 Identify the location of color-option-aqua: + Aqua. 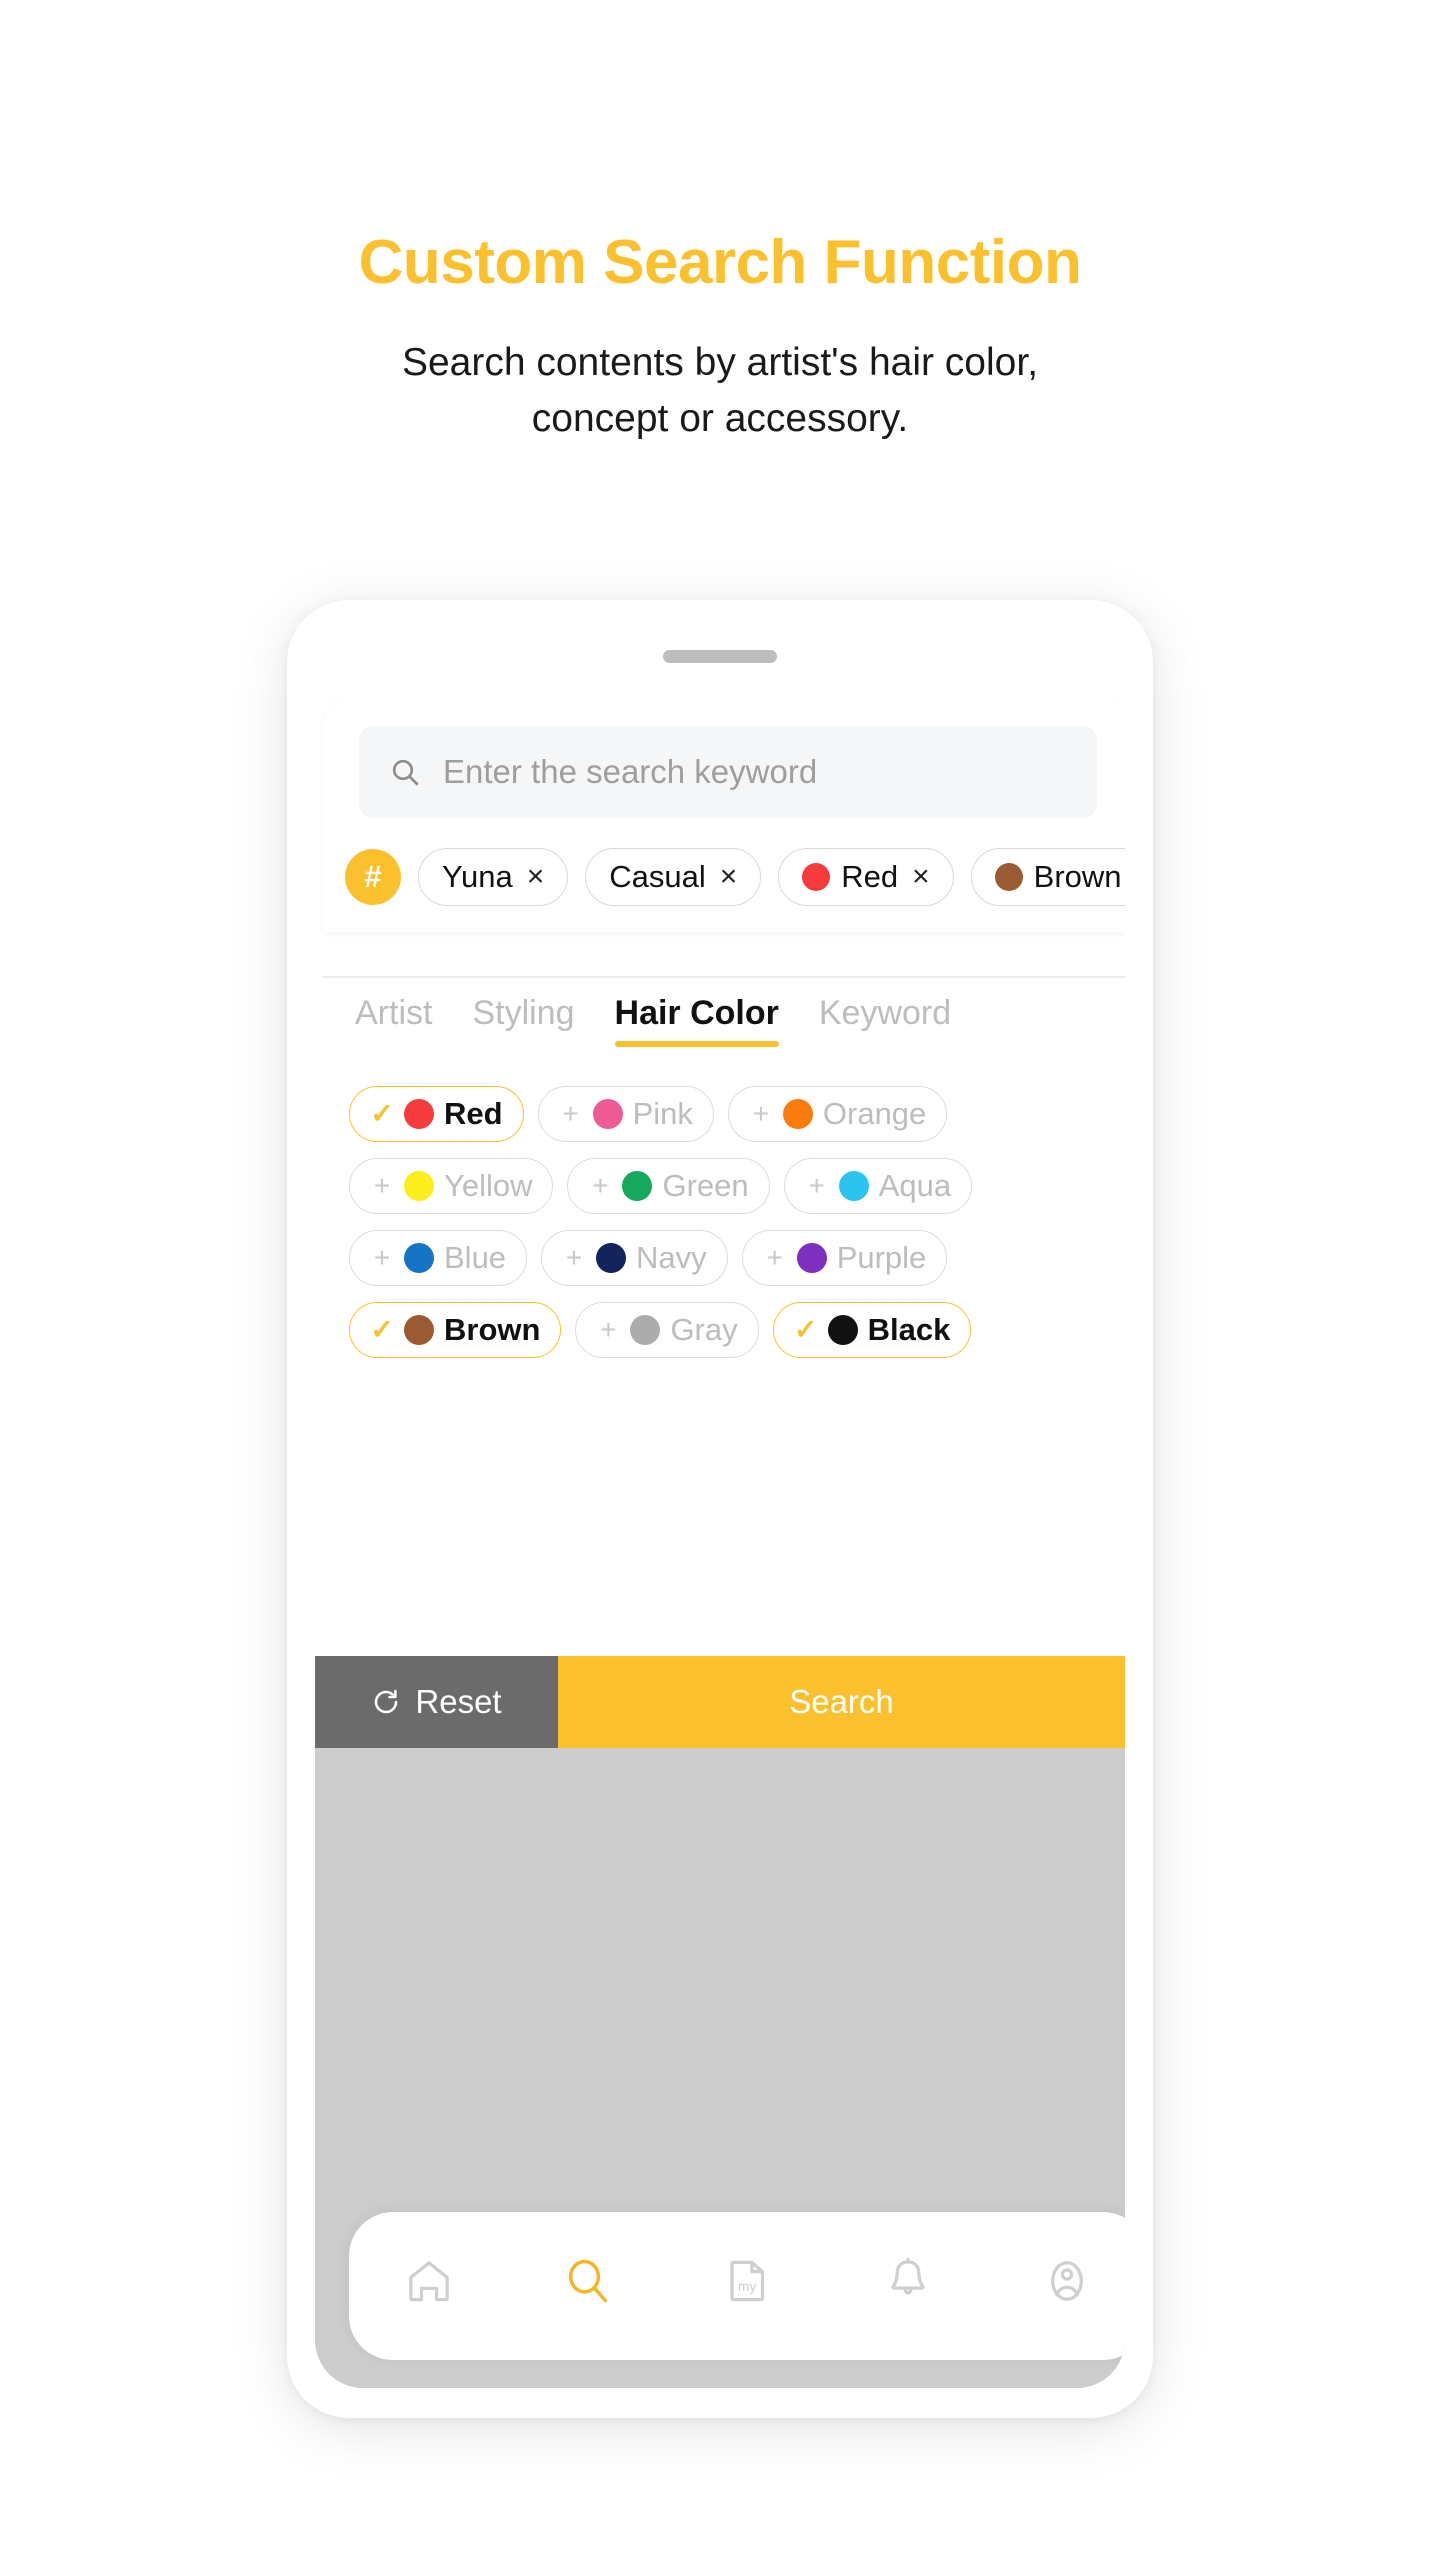
(878, 1186).